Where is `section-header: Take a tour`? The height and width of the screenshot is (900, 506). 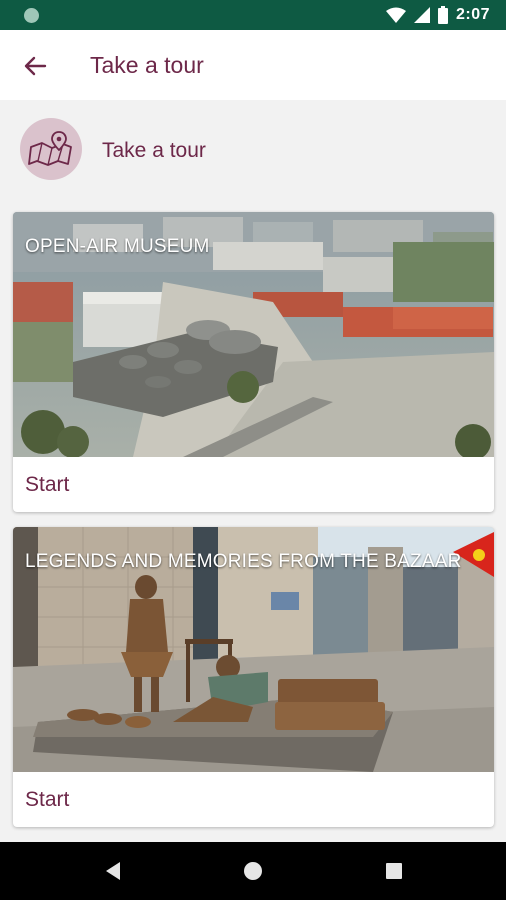
section-header: Take a tour is located at coordinates (253, 150).